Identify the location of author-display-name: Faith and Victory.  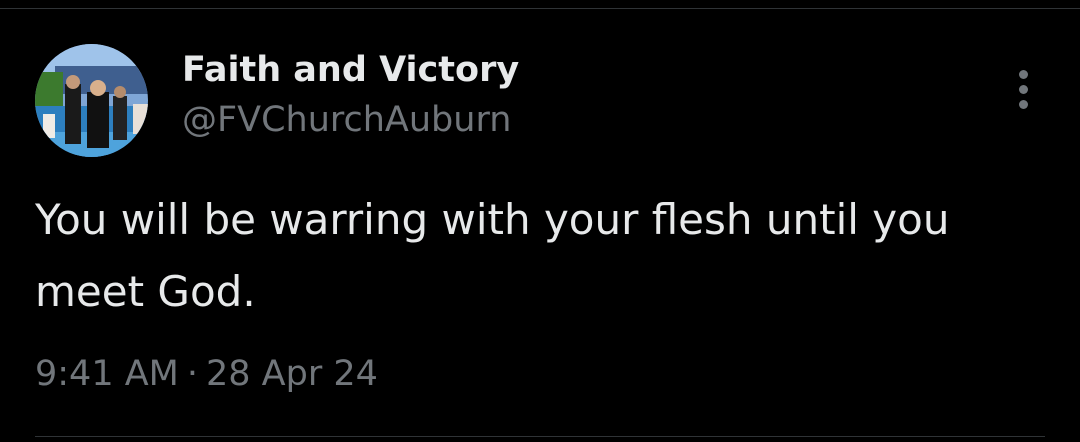
(350, 70).